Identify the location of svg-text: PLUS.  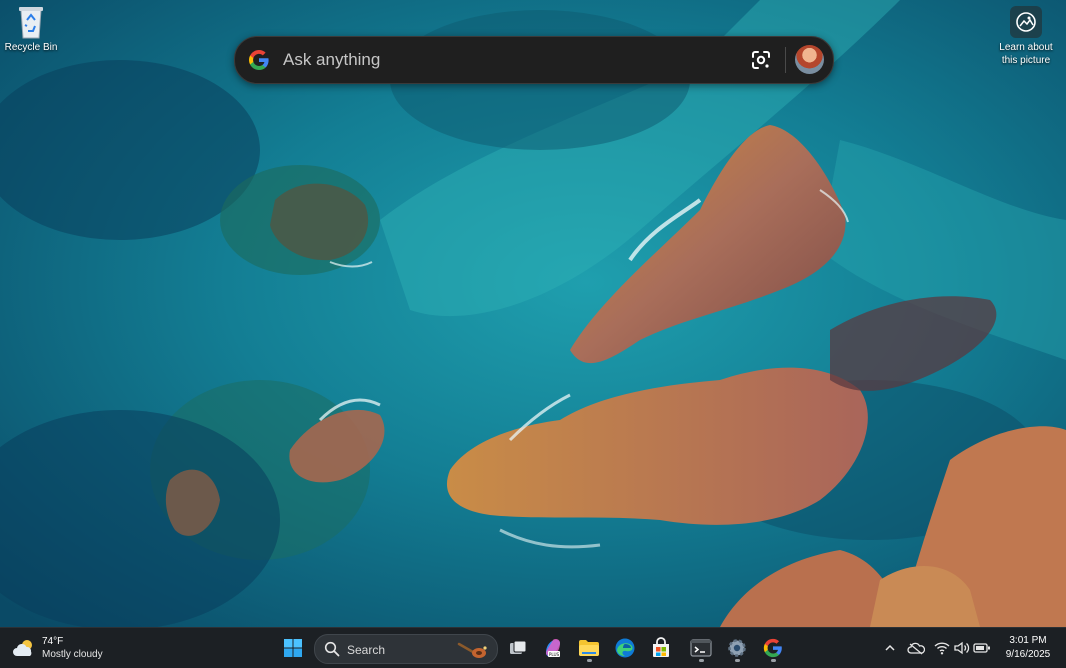
(554, 654).